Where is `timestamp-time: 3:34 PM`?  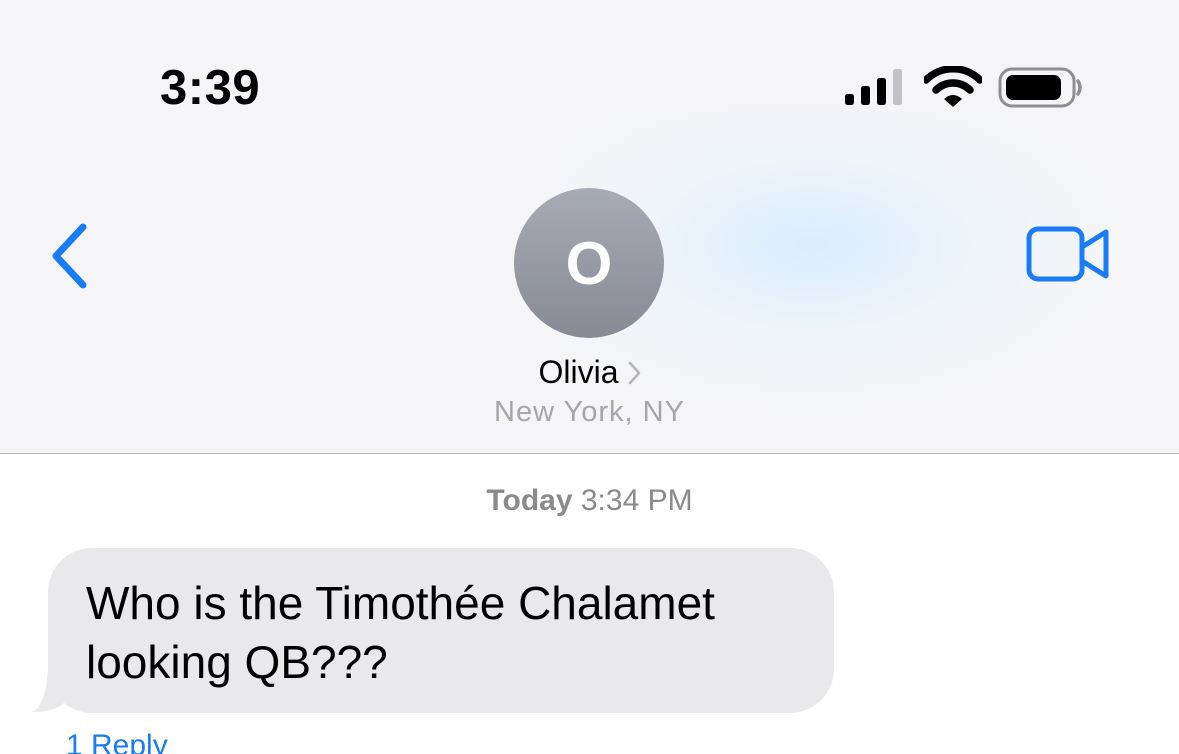 timestamp-time: 3:34 PM is located at coordinates (636, 500).